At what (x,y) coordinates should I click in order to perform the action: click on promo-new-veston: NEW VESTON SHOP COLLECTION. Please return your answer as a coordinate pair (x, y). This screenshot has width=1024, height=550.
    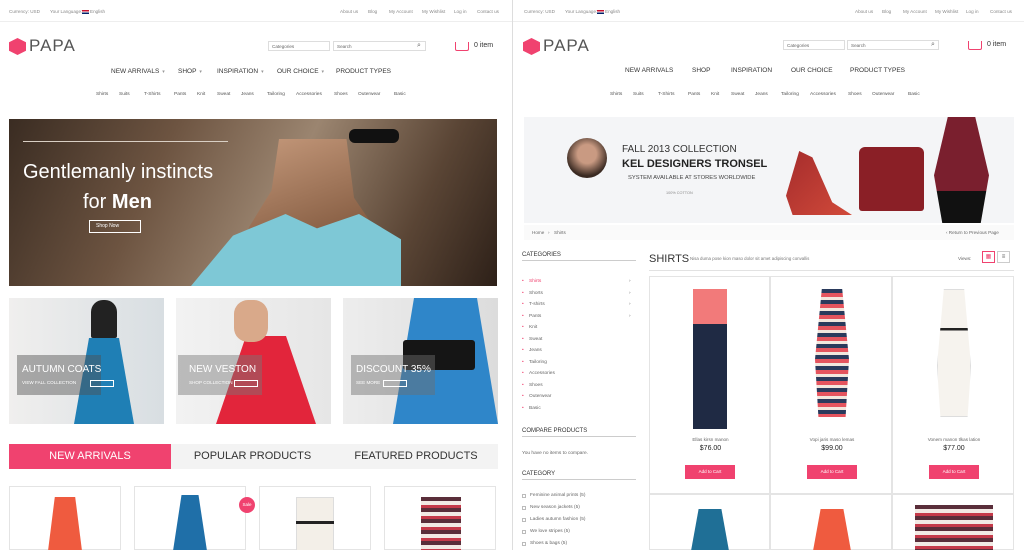
    Looking at the image, I should click on (253, 361).